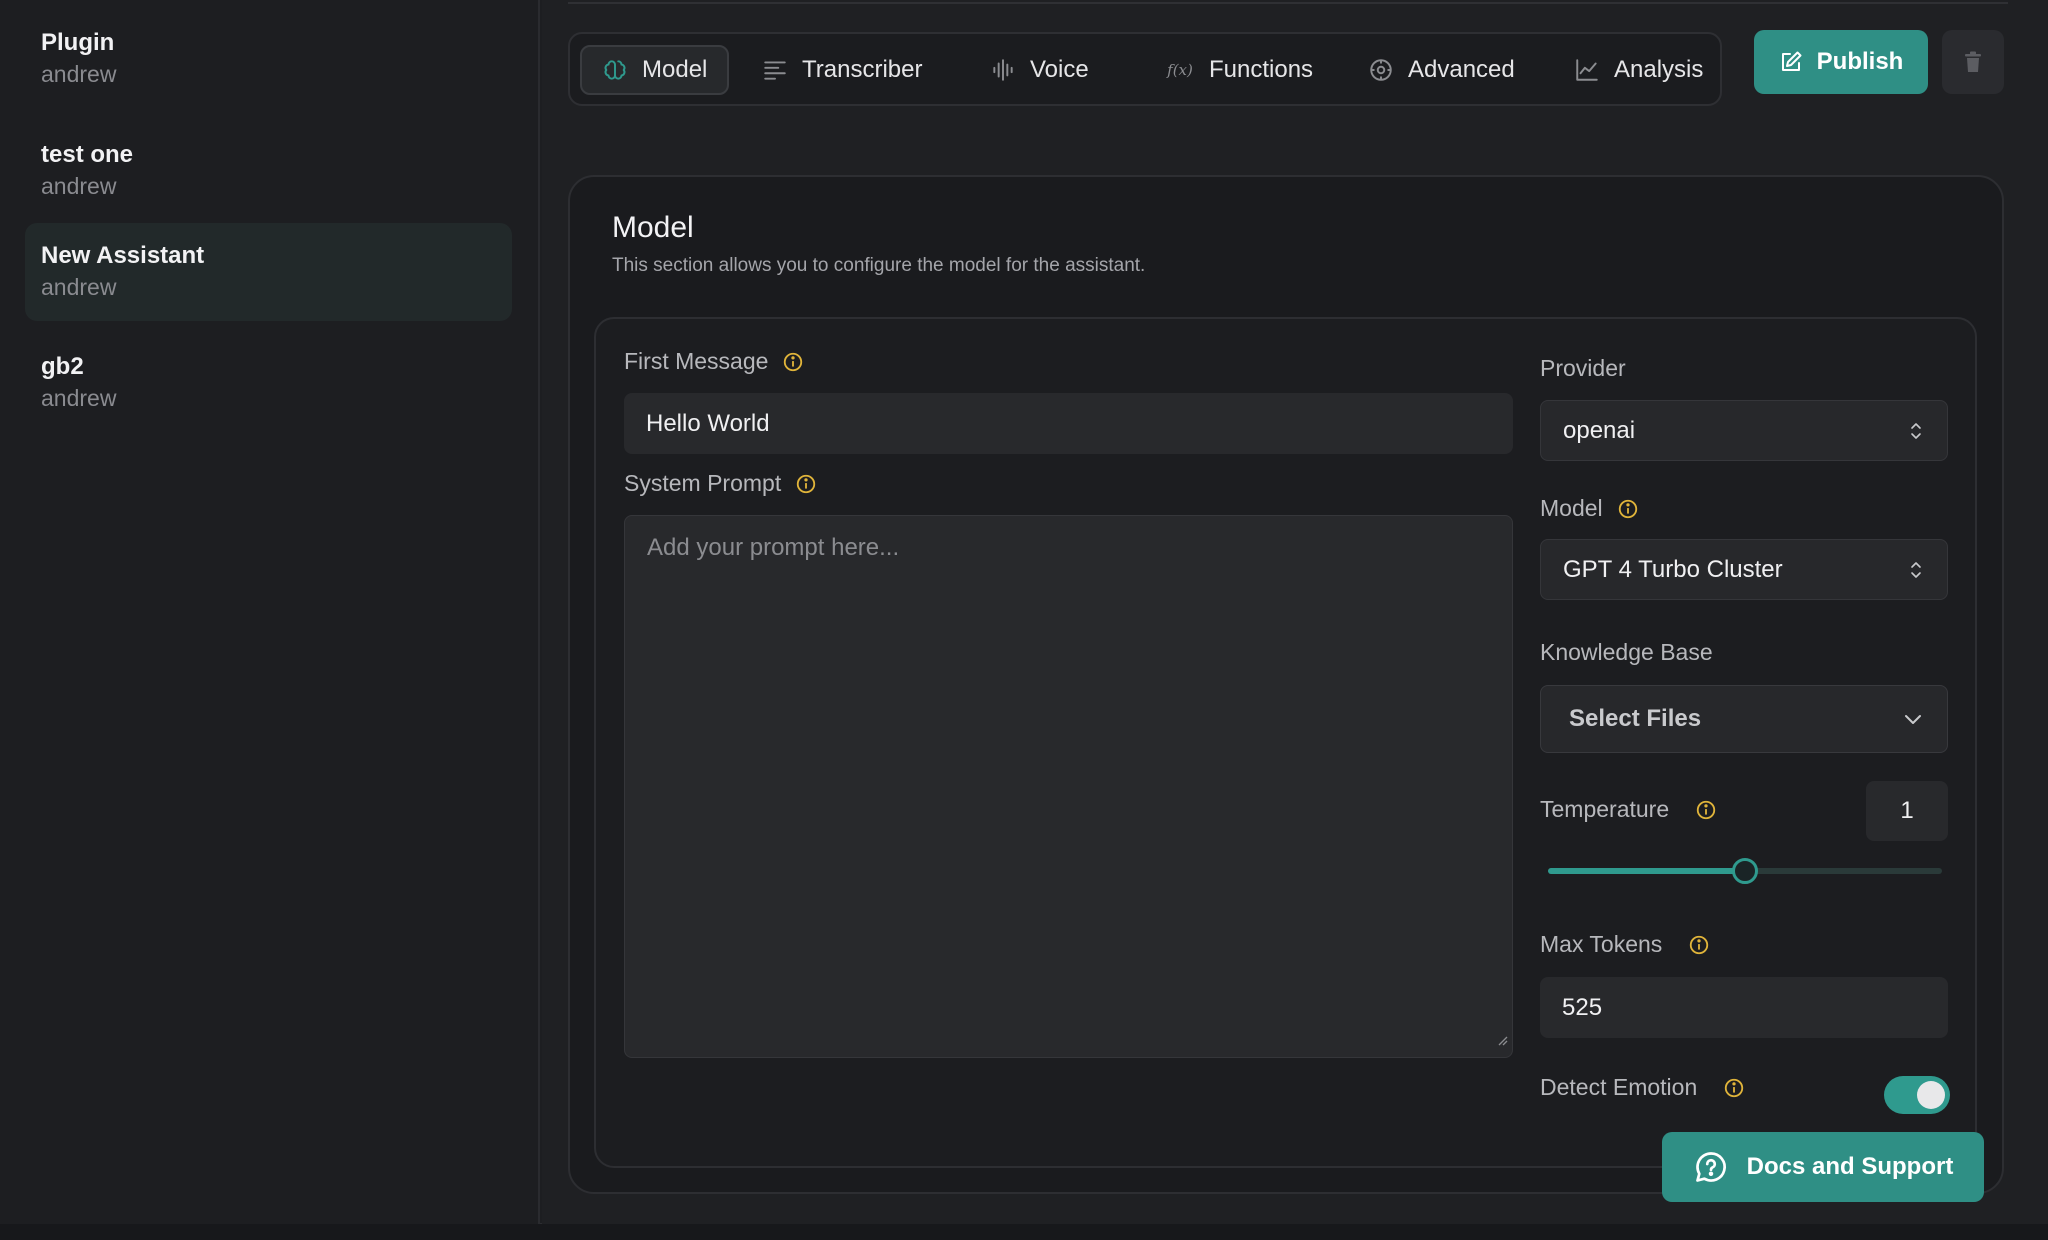 The height and width of the screenshot is (1240, 2048). I want to click on edit-icon, so click(1791, 62).